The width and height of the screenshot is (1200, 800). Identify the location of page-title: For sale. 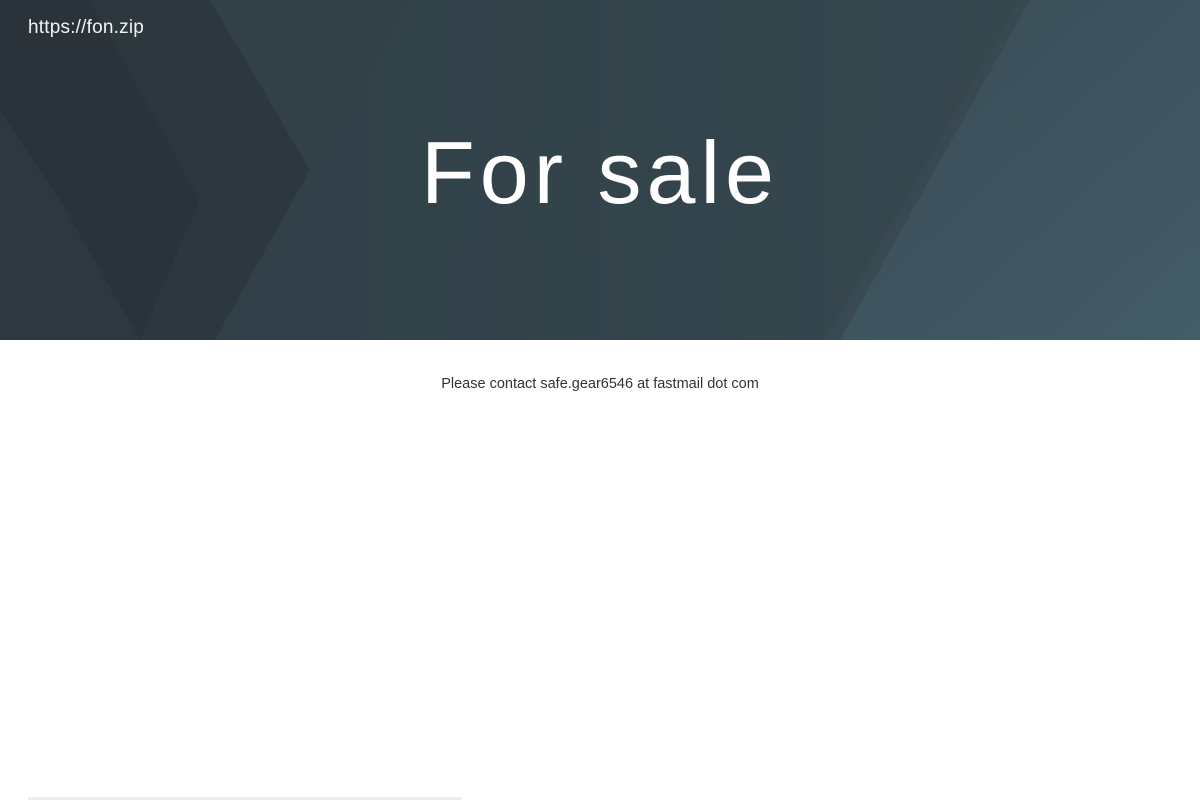
(600, 172).